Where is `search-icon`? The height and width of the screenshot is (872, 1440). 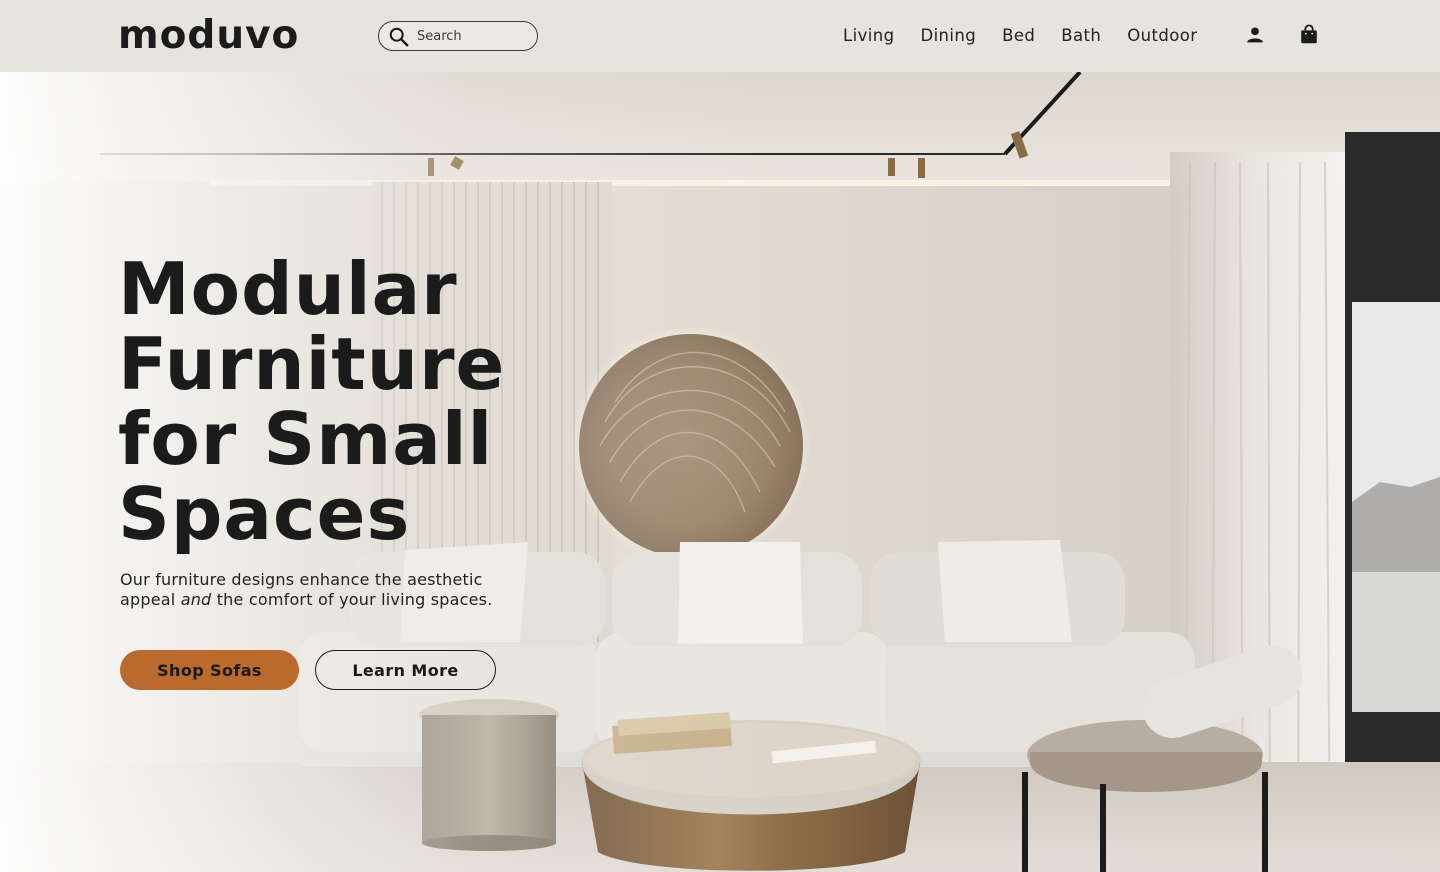 search-icon is located at coordinates (399, 37).